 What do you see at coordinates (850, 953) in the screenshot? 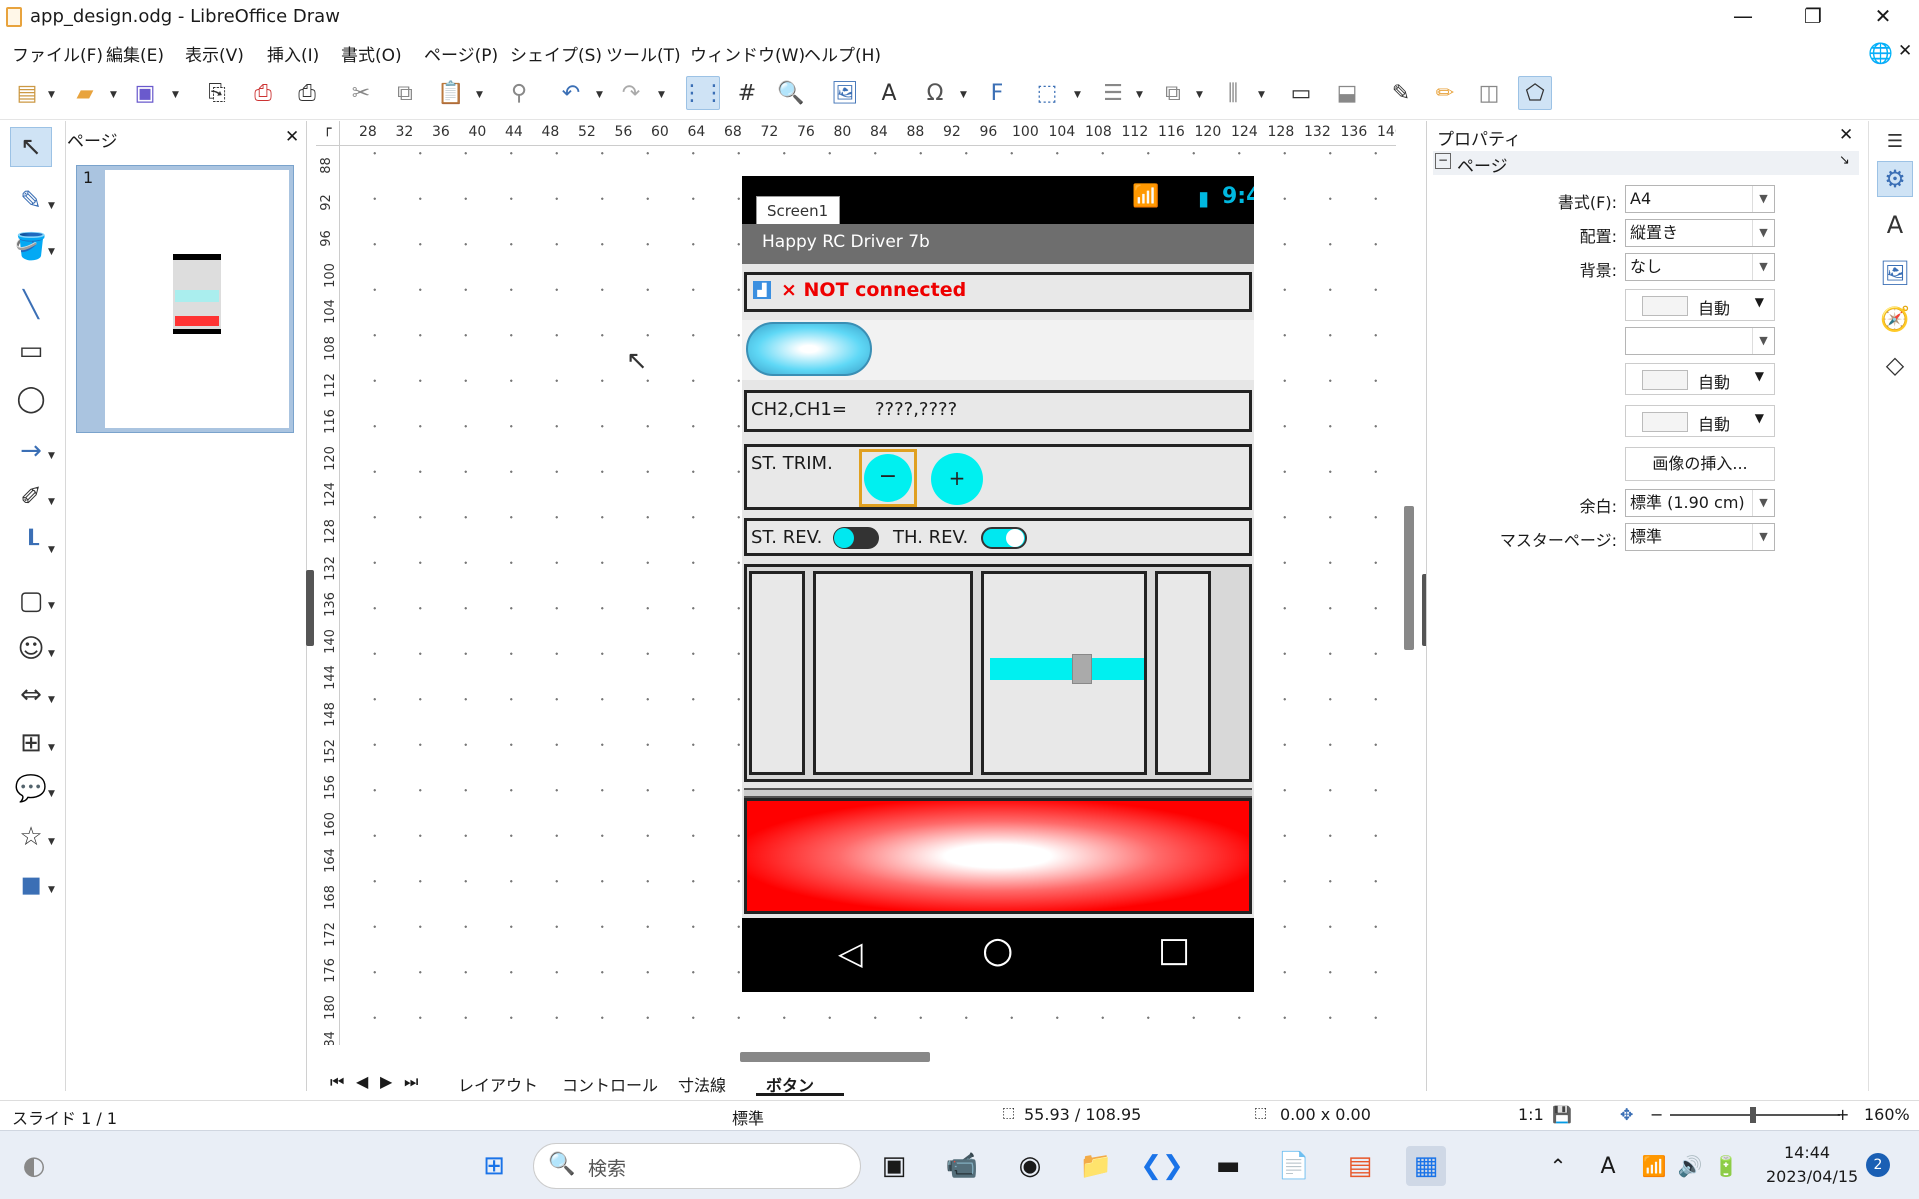
I see `nav-back-icon: ◁` at bounding box center [850, 953].